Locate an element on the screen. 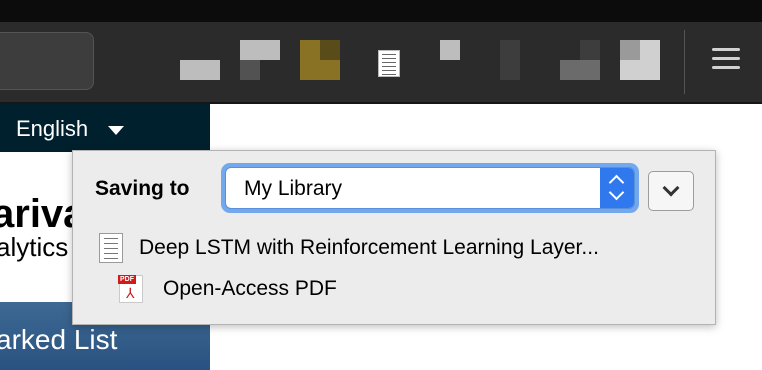  toolbar-separator is located at coordinates (684, 62).